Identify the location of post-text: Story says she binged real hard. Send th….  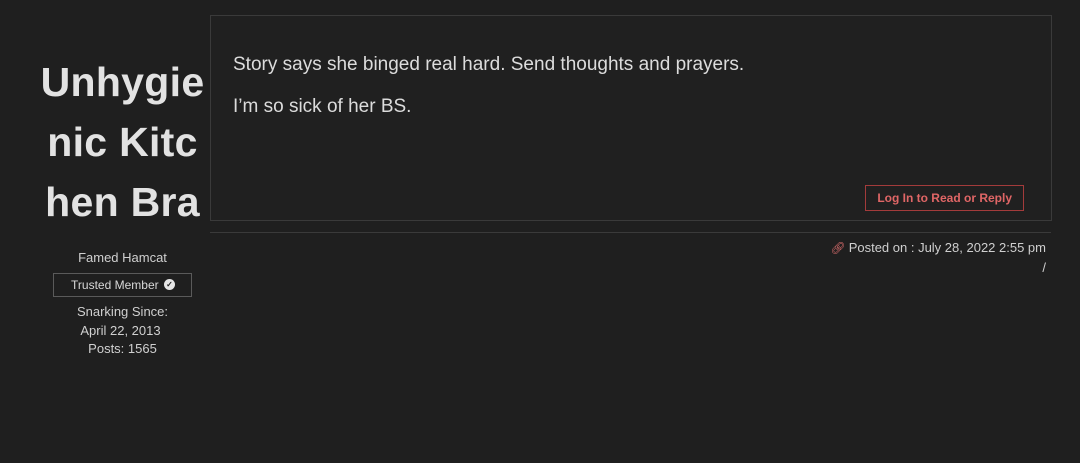
(488, 86).